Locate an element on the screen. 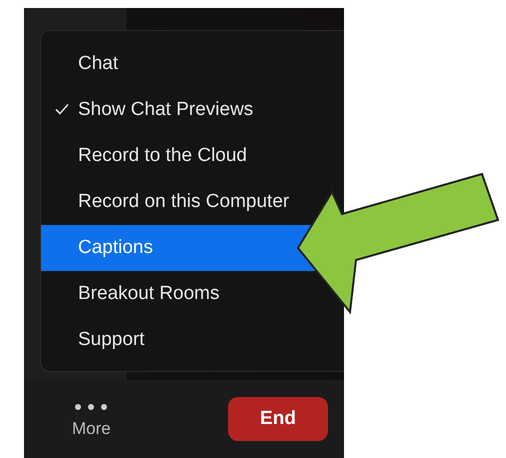 This screenshot has height=458, width=506. menu-item: Chat is located at coordinates (192, 64).